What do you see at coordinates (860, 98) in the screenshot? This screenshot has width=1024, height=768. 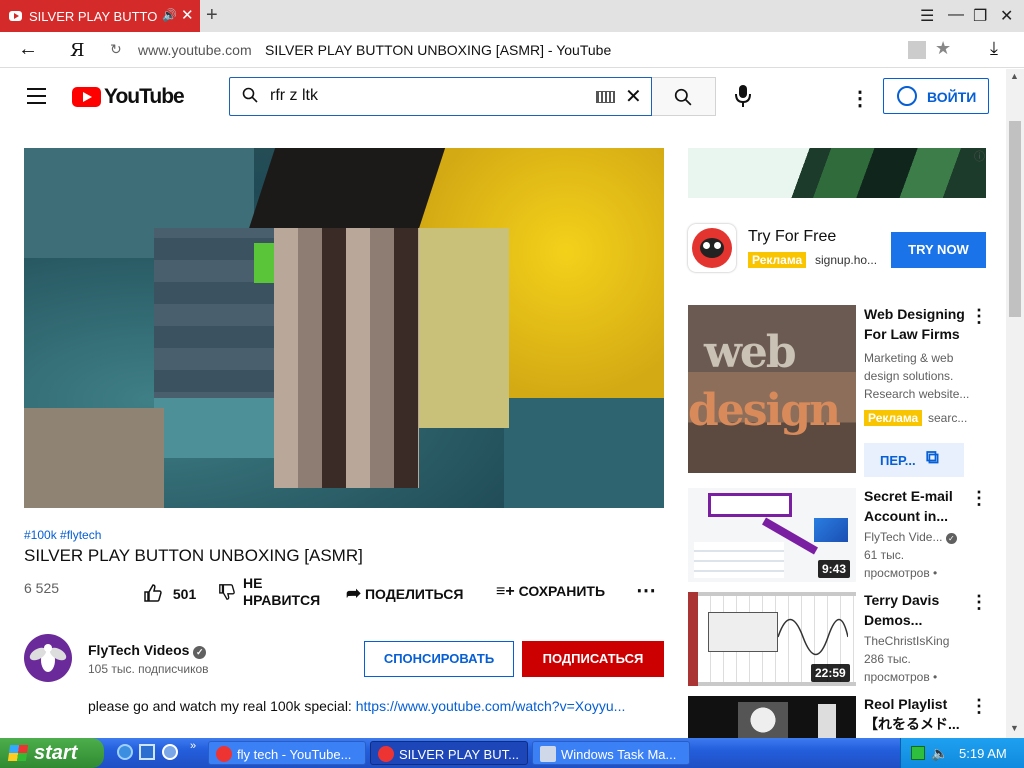 I see `settings-kebab-icon: ⋮` at bounding box center [860, 98].